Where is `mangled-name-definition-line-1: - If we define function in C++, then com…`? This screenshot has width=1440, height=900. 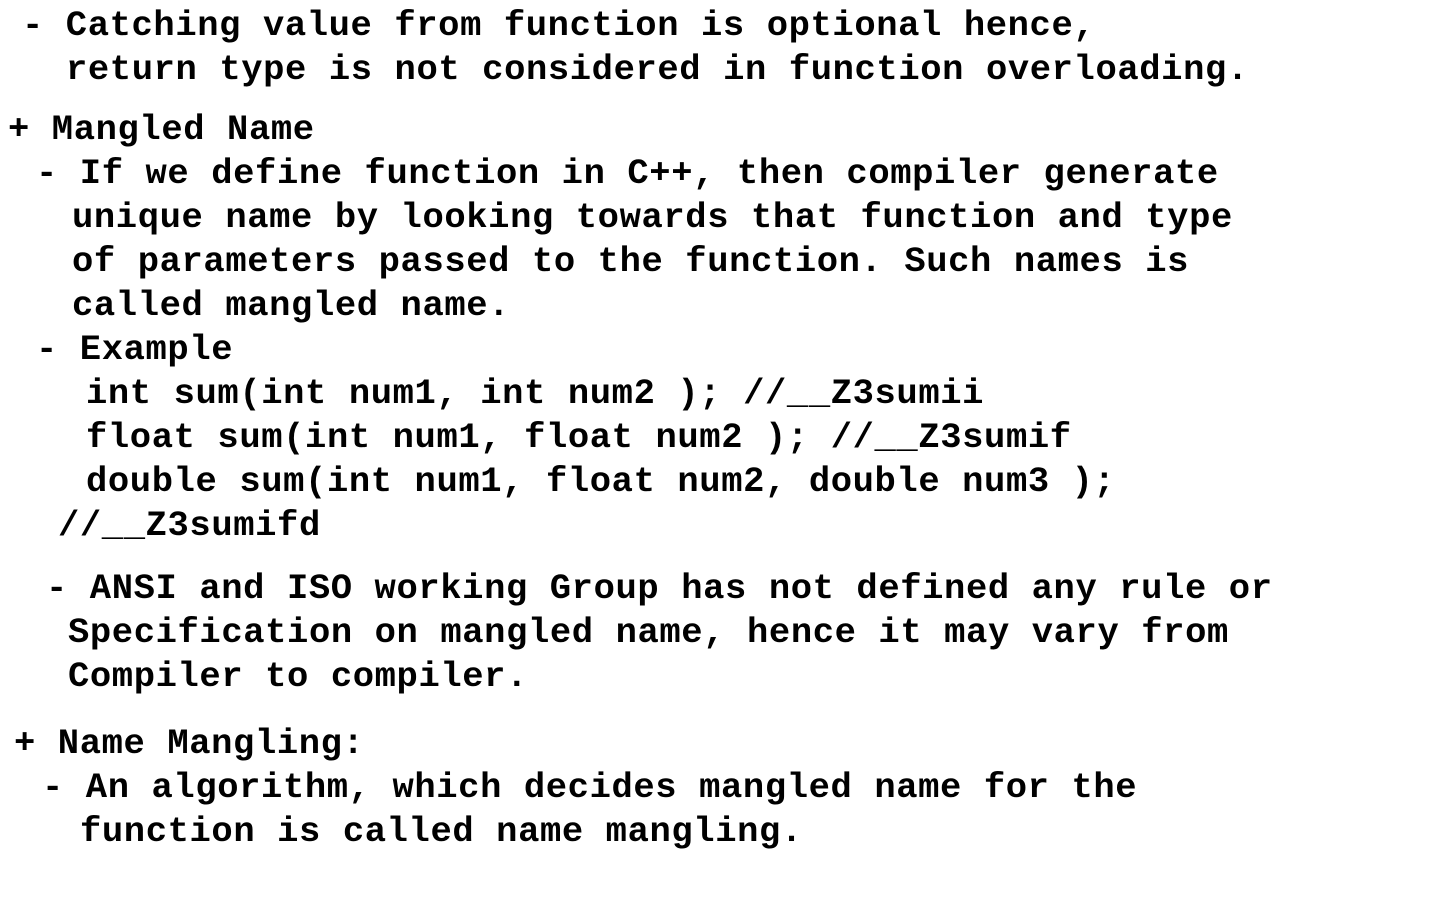 mangled-name-definition-line-1: - If we define function in C++, then com… is located at coordinates (627, 173).